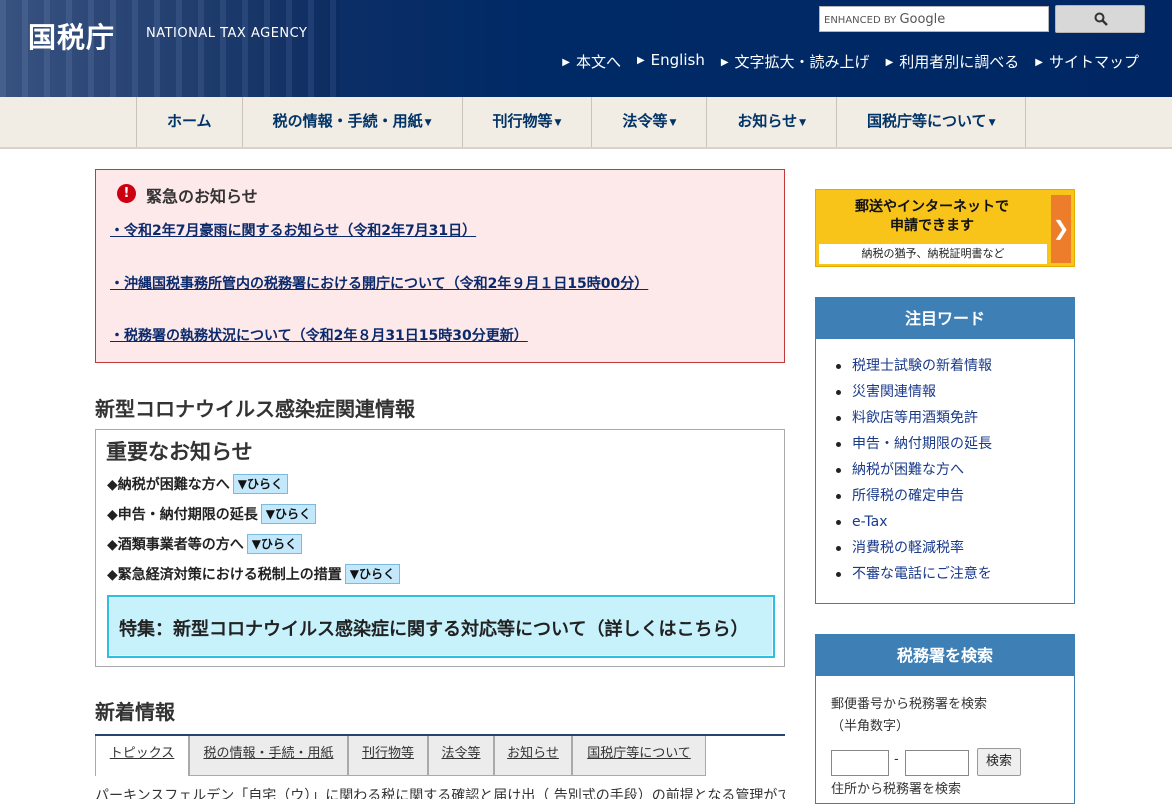 The height and width of the screenshot is (804, 1172). I want to click on nav-about: 国税庁等について ▼, so click(932, 122).